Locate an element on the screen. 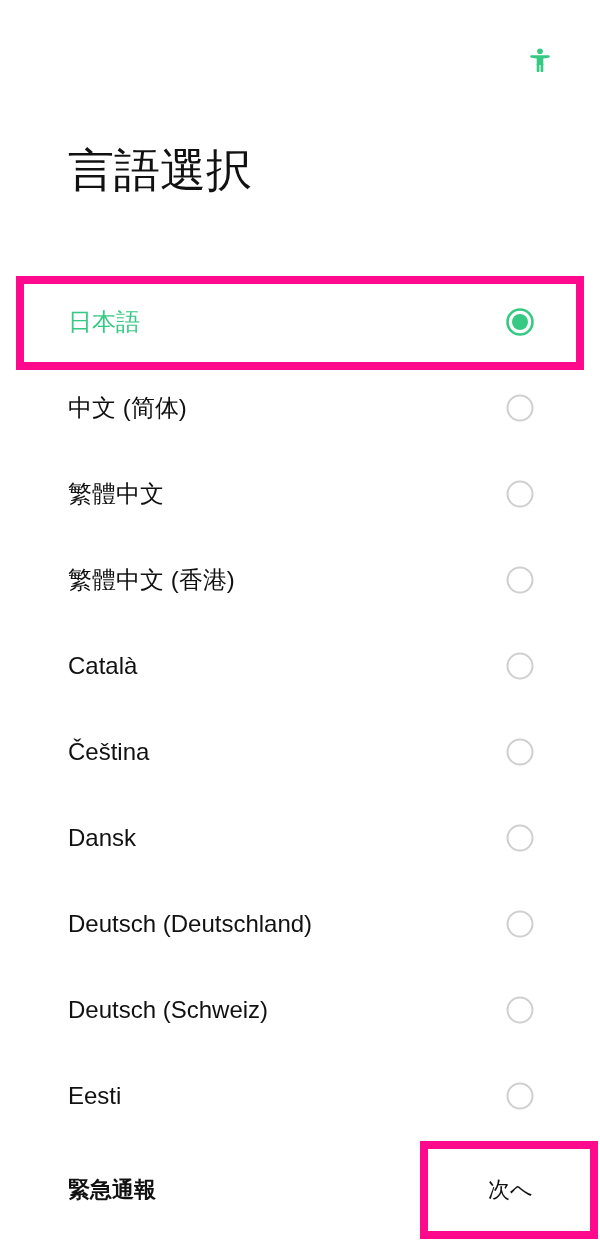 This screenshot has height=1240, width=600. language-option: Eesti is located at coordinates (300, 1096).